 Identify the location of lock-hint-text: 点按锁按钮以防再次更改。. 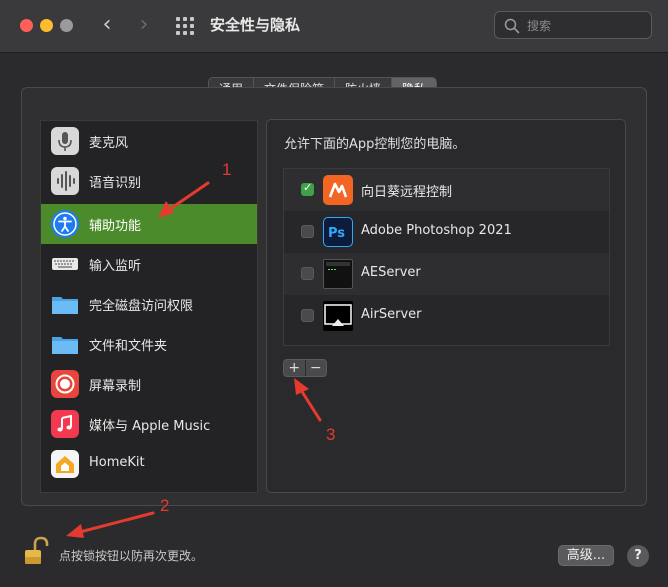
(131, 556).